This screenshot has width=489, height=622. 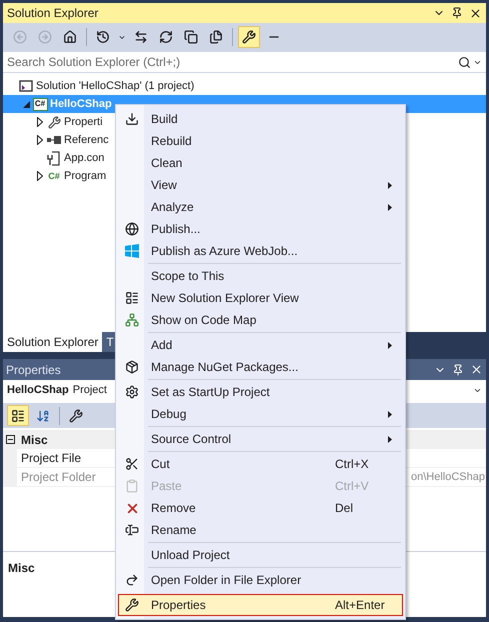 I want to click on tree-label: Program, so click(x=85, y=176).